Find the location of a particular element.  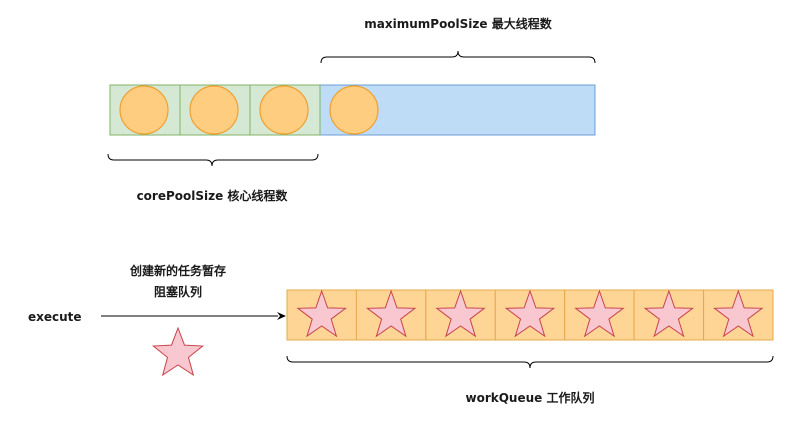

work-queue-label: workQueue 工作队列 is located at coordinates (530, 397).